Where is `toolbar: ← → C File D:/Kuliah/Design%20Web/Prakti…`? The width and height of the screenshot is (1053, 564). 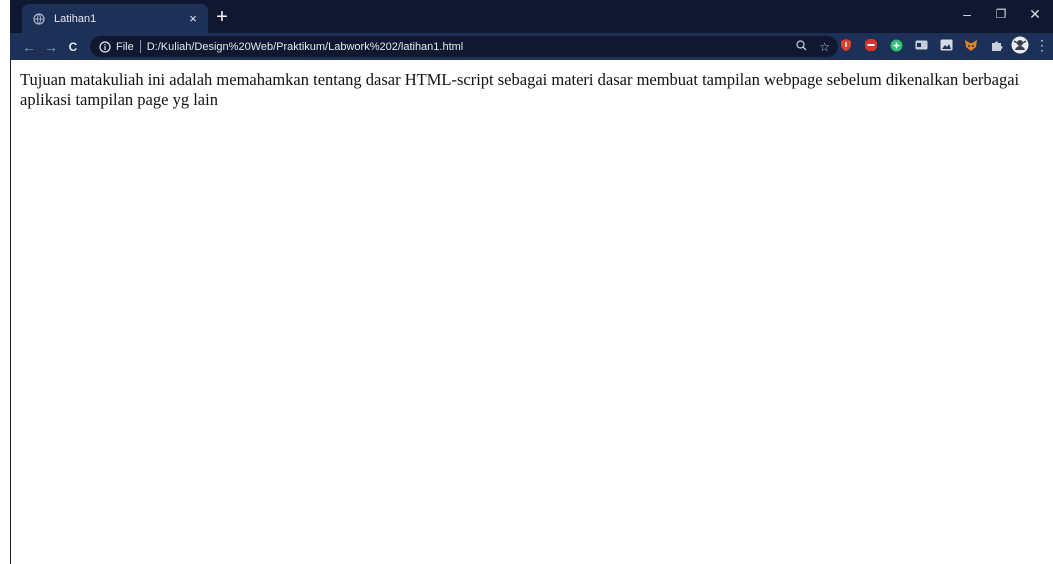
toolbar: ← → C File D:/Kuliah/Design%20Web/Prakti… is located at coordinates (531, 46).